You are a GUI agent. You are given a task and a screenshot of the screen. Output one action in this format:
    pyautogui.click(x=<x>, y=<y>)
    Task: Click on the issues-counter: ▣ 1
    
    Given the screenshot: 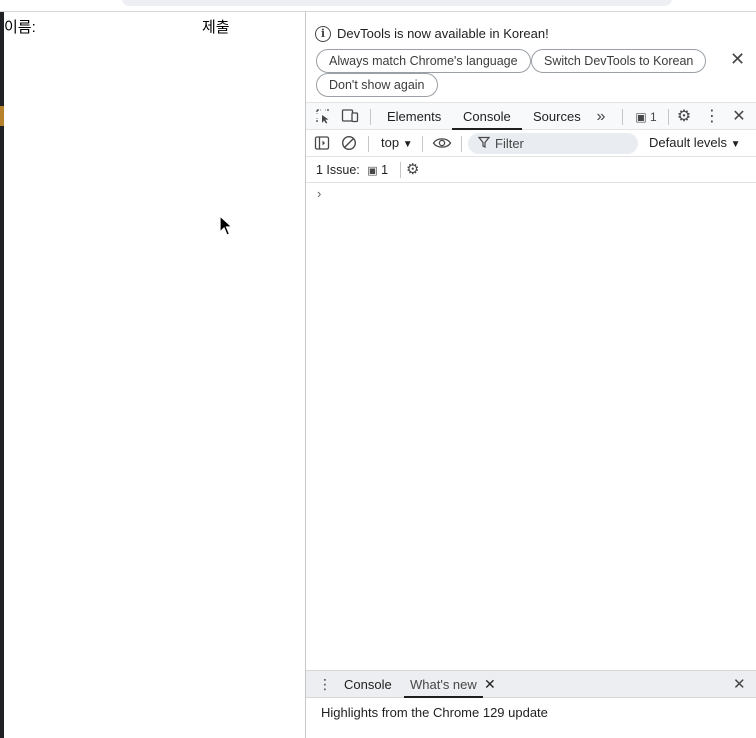 What is the action you would take?
    pyautogui.click(x=646, y=117)
    